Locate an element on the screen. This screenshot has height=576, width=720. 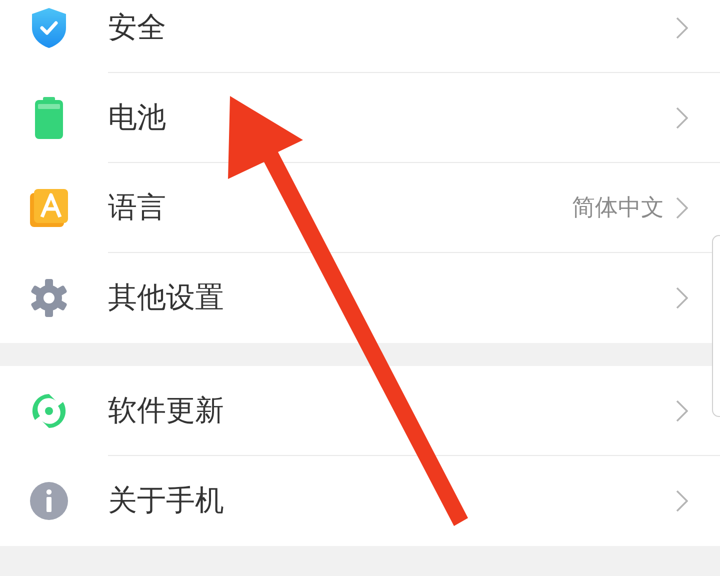
letter-a-icon is located at coordinates (49, 208).